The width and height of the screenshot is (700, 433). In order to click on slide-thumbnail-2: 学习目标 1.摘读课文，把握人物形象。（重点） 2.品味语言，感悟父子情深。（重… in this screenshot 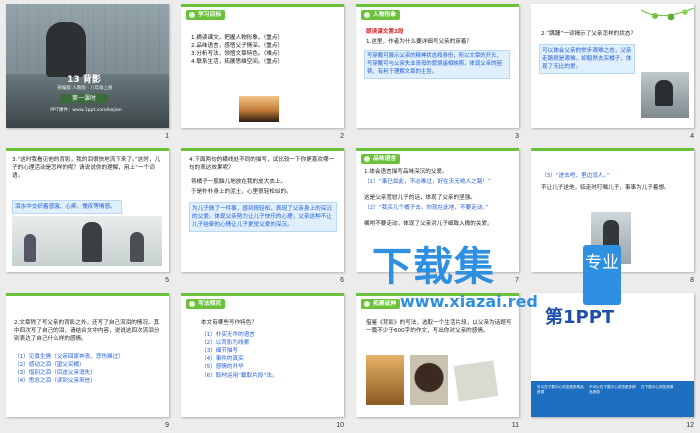, I will do `click(262, 72)`.